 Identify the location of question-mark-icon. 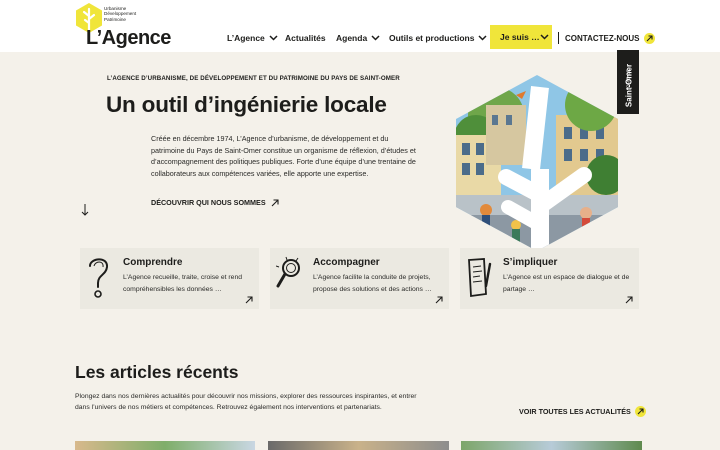
(98, 278).